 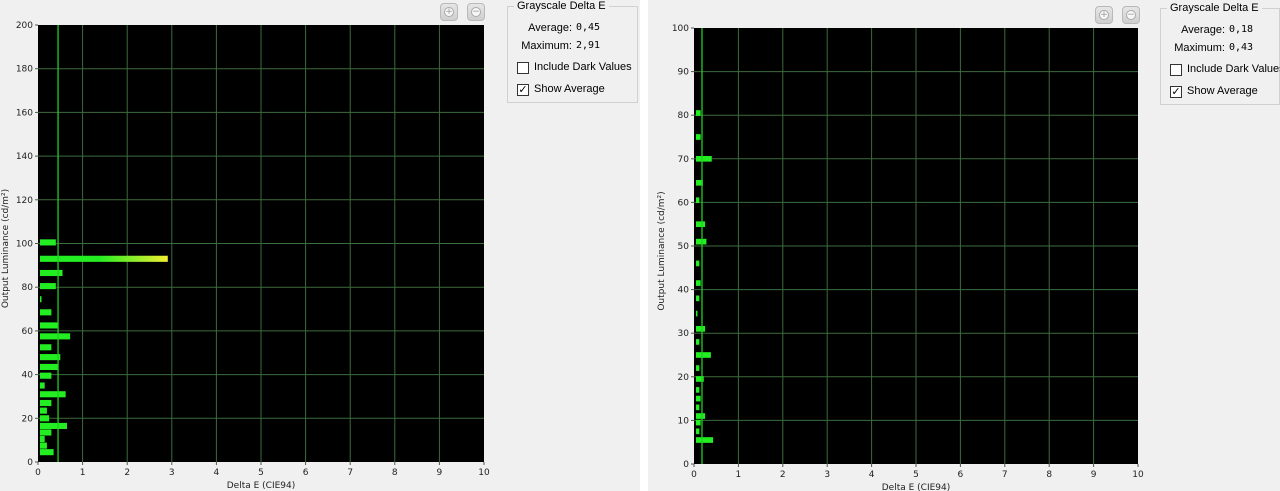 What do you see at coordinates (24, 26) in the screenshot?
I see `y-tick-label: 200` at bounding box center [24, 26].